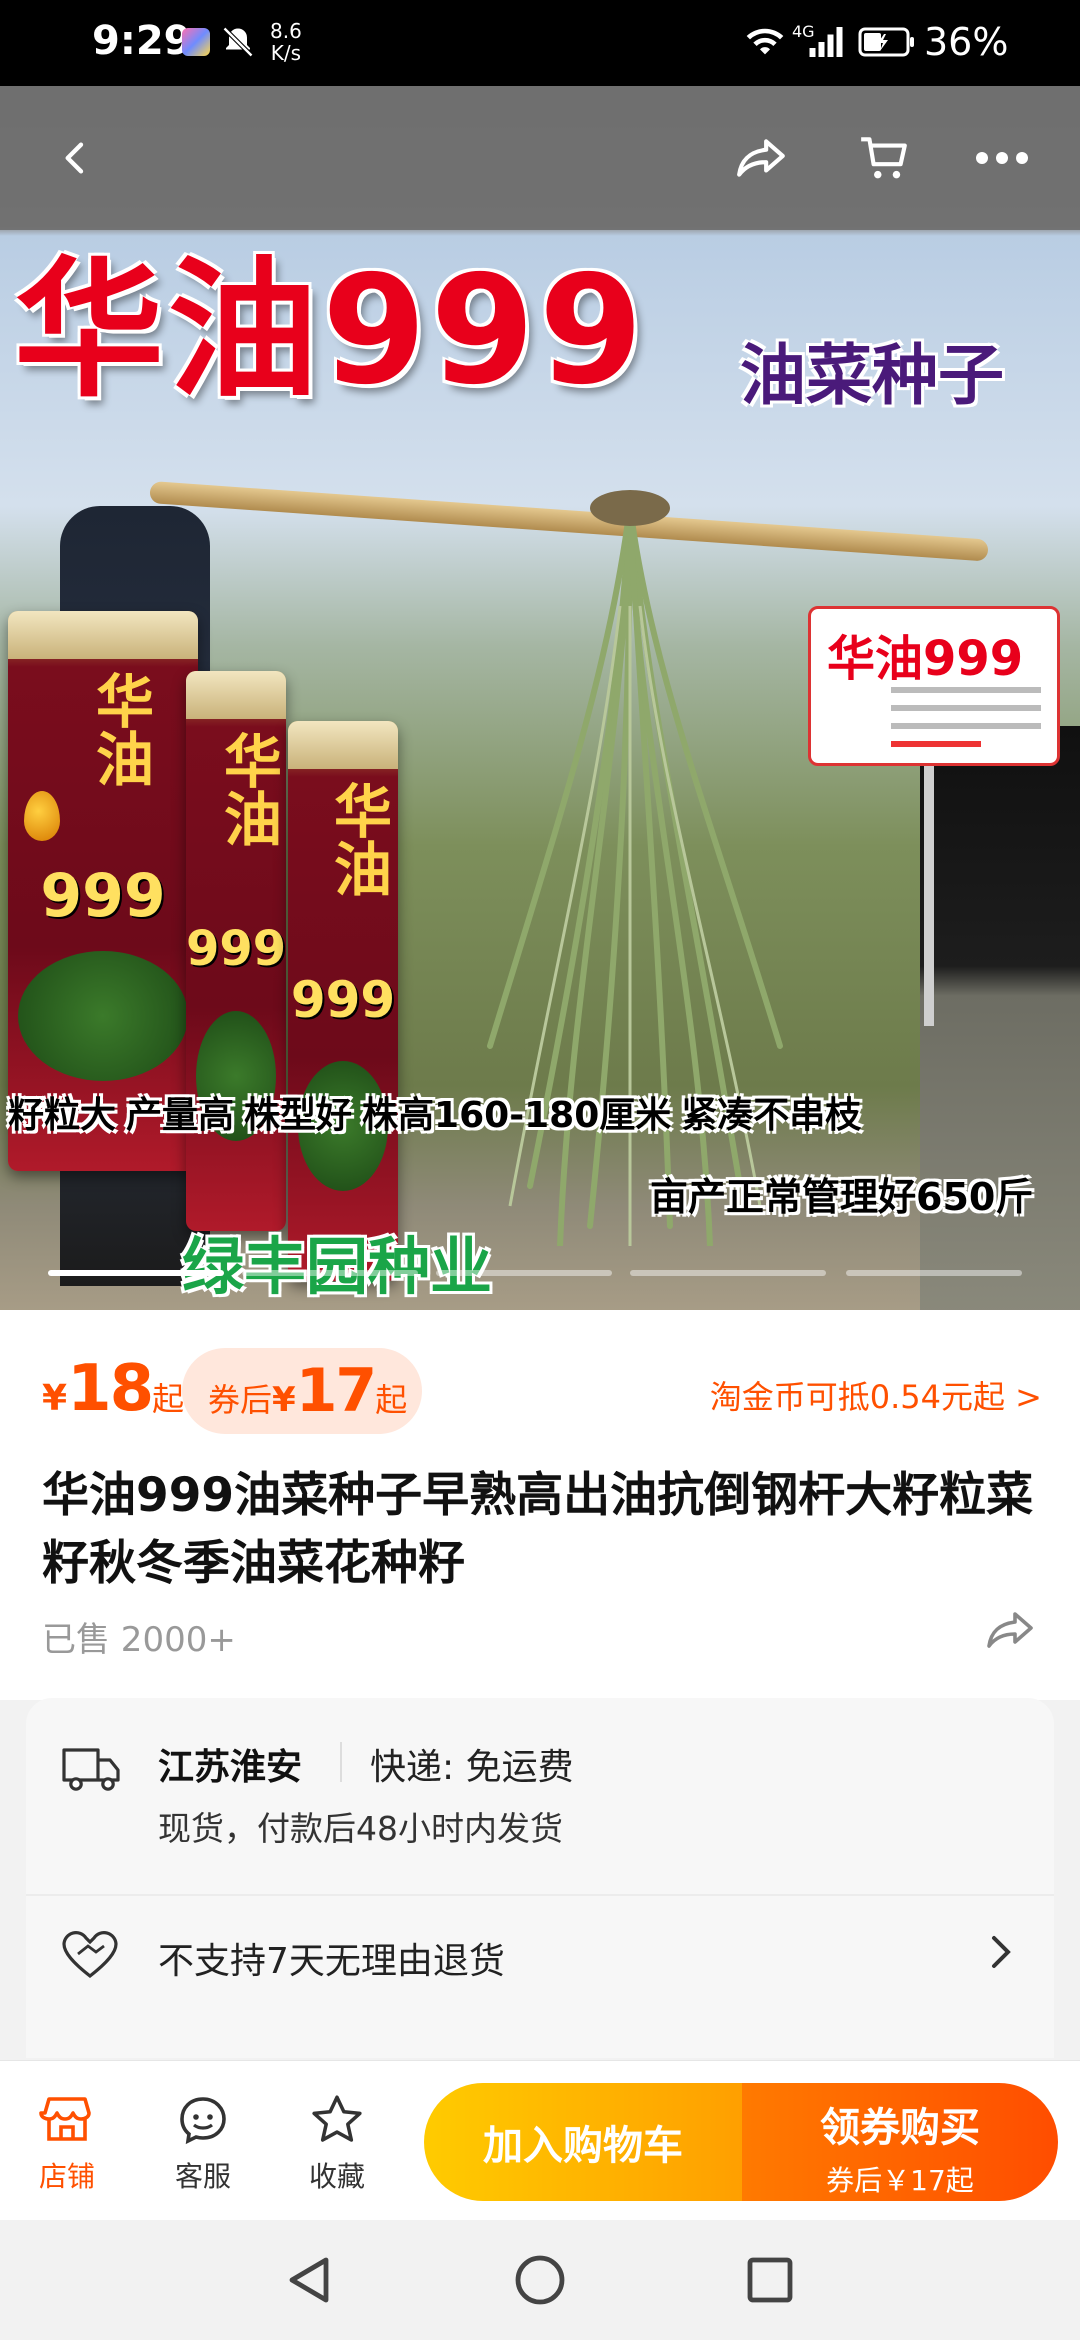  What do you see at coordinates (337, 2119) in the screenshot?
I see `star-icon` at bounding box center [337, 2119].